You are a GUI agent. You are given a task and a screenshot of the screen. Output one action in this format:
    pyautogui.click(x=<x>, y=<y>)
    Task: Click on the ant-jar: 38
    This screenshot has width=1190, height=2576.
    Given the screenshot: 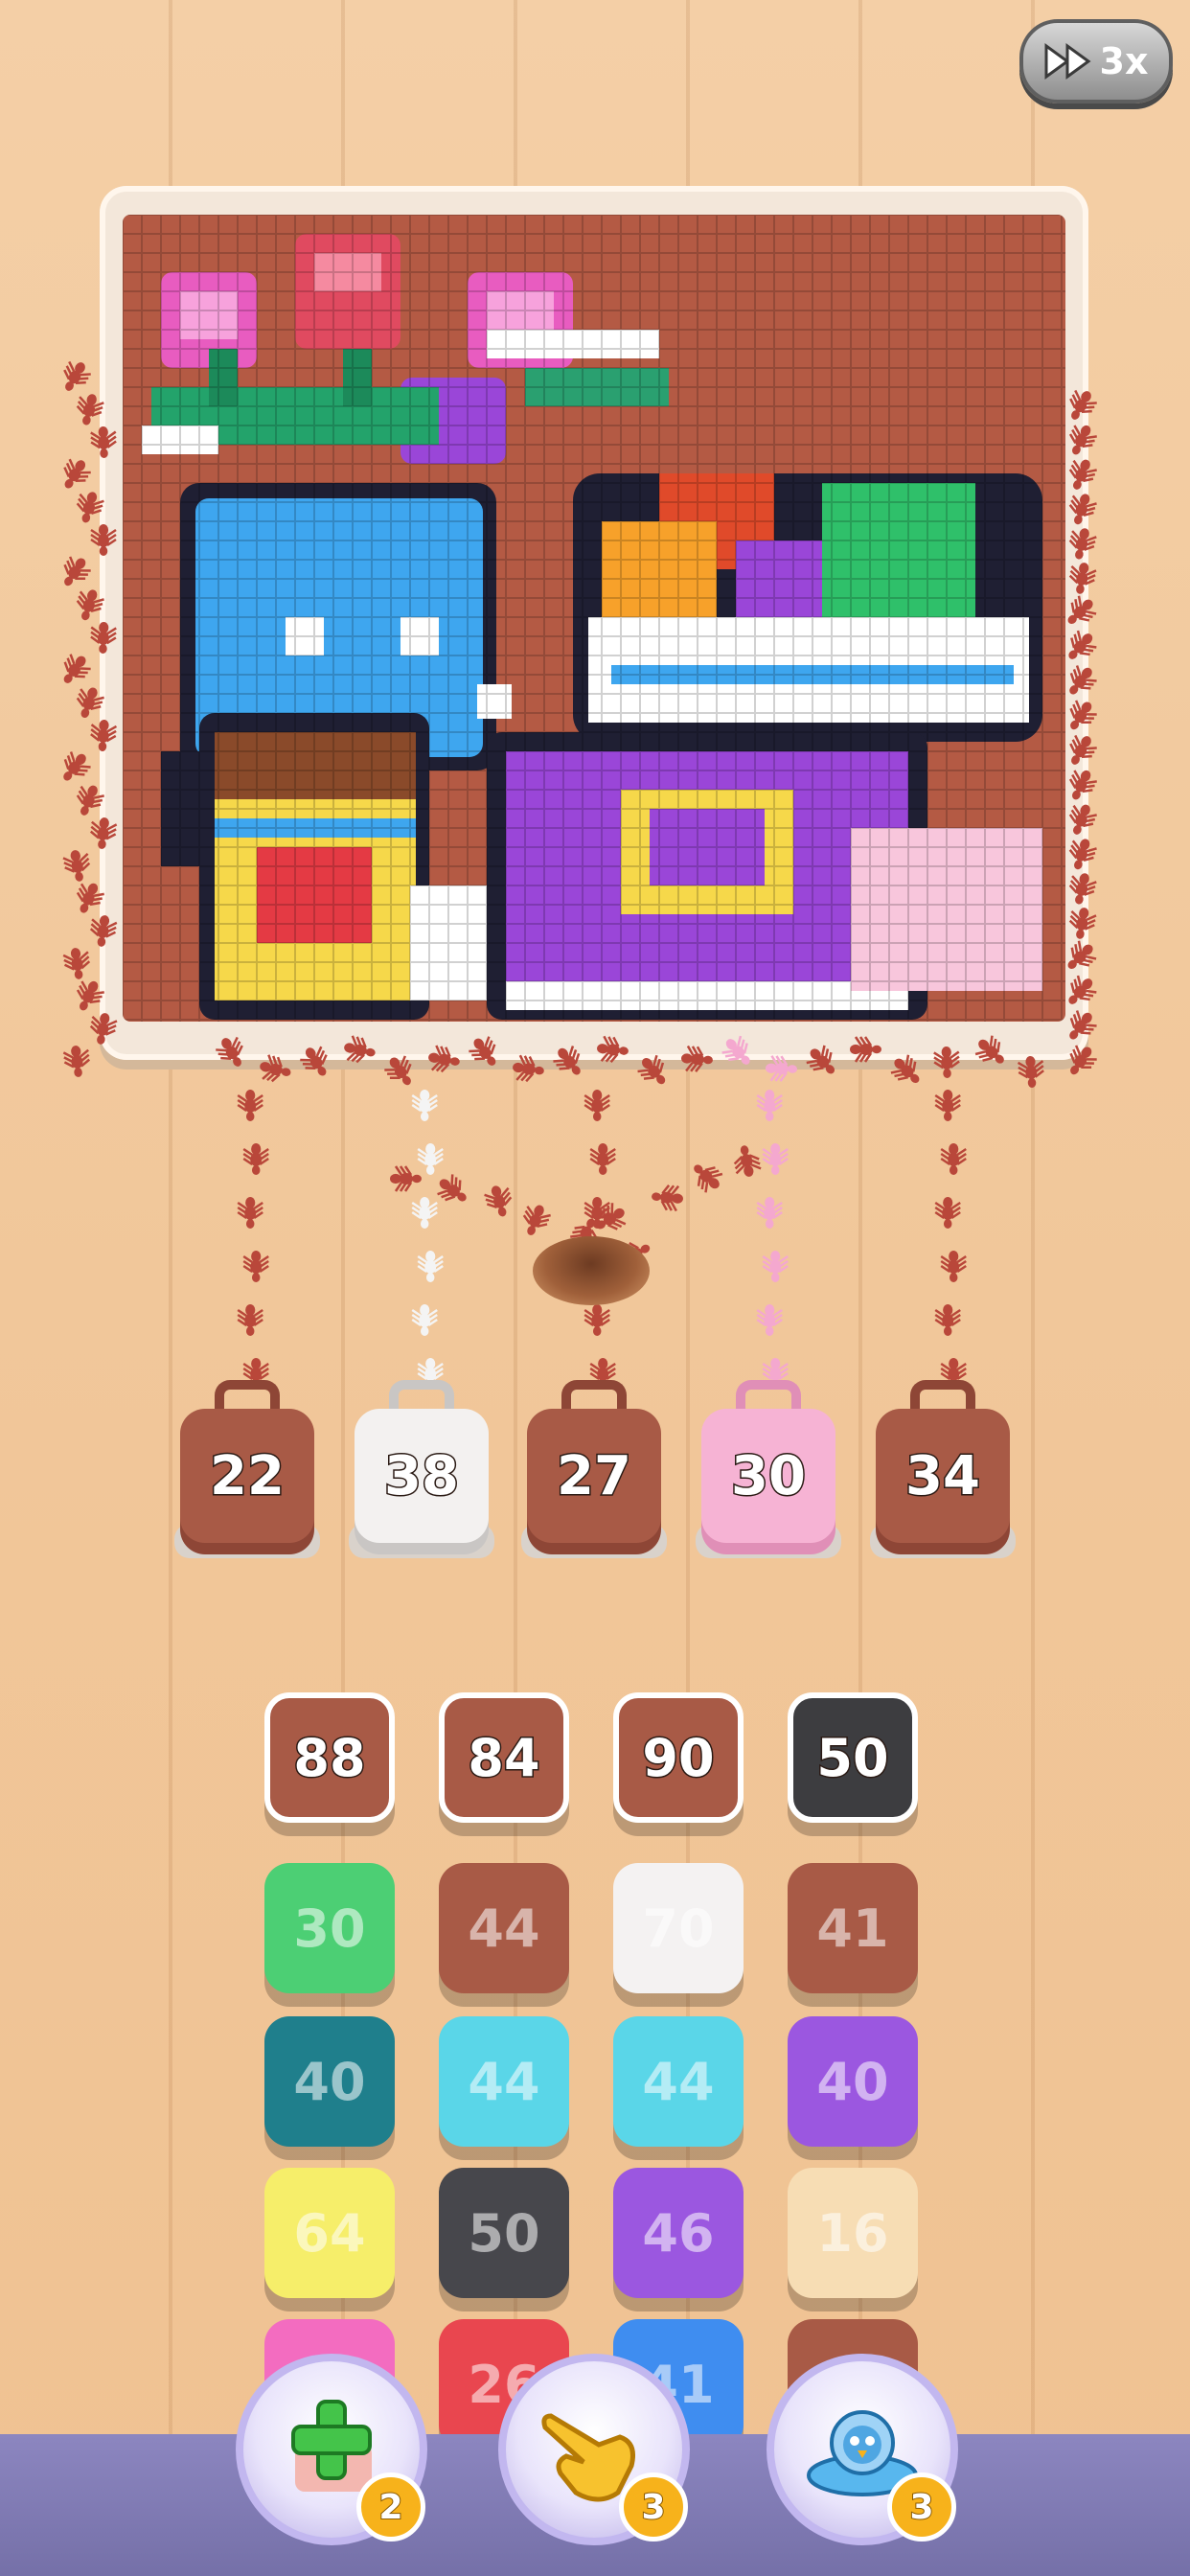 What is the action you would take?
    pyautogui.click(x=421, y=1472)
    